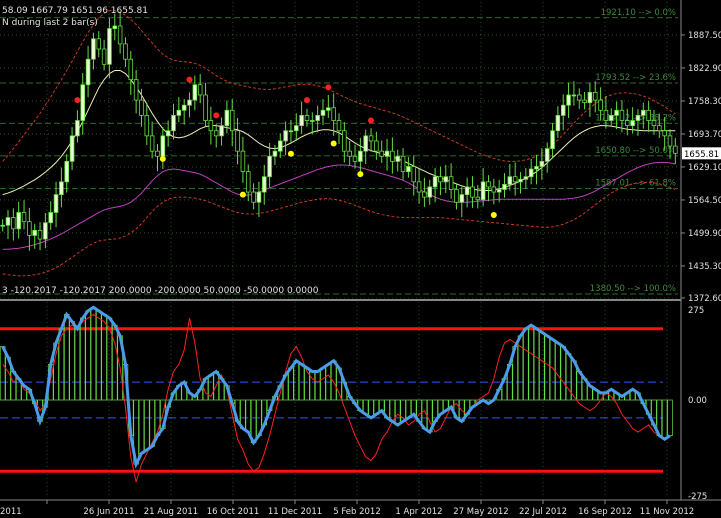 This screenshot has height=518, width=721. I want to click on price-tick-label: 1499.90, so click(704, 234).